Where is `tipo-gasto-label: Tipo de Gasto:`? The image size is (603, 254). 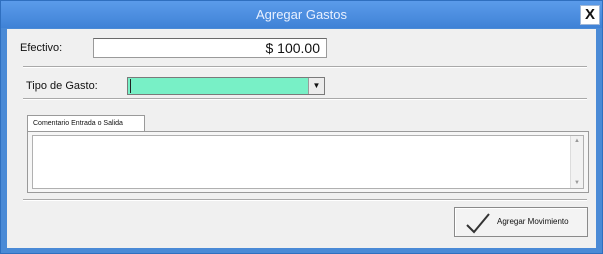
tipo-gasto-label: Tipo de Gasto: is located at coordinates (62, 86).